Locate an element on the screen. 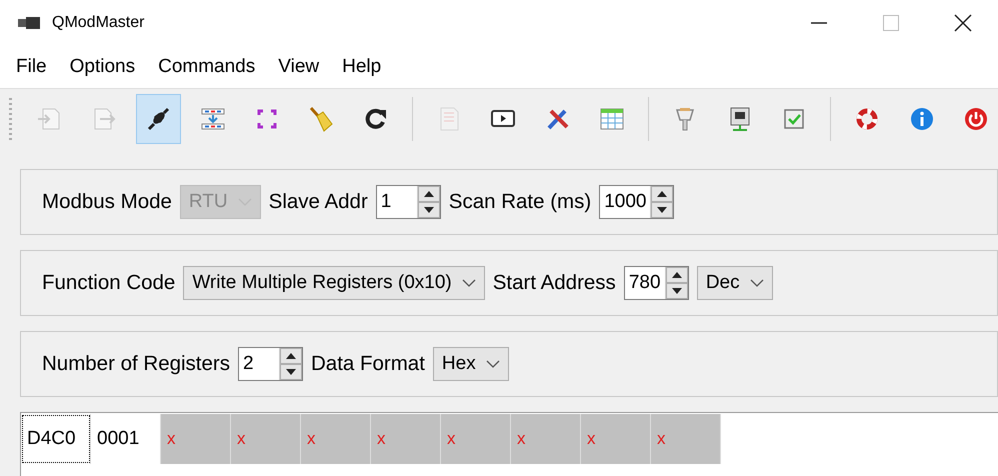 The image size is (998, 476). dropdown: Dec is located at coordinates (734, 283).